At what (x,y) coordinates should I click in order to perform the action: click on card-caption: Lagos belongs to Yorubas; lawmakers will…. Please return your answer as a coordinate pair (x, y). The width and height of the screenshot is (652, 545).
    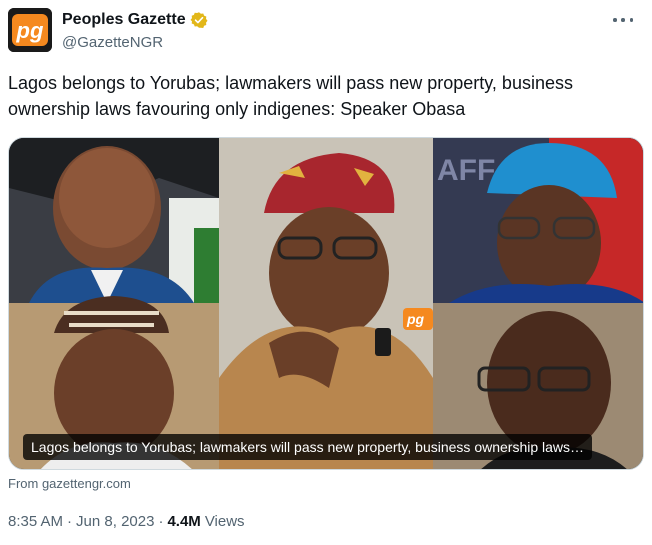
    Looking at the image, I should click on (308, 447).